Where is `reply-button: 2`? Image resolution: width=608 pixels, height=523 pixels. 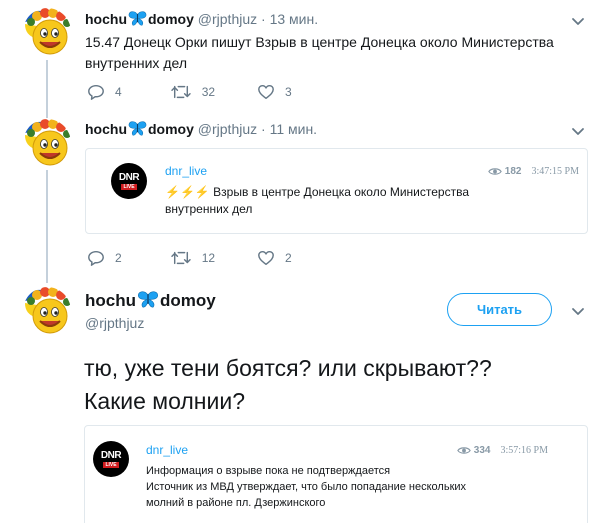 reply-button: 2 is located at coordinates (104, 258).